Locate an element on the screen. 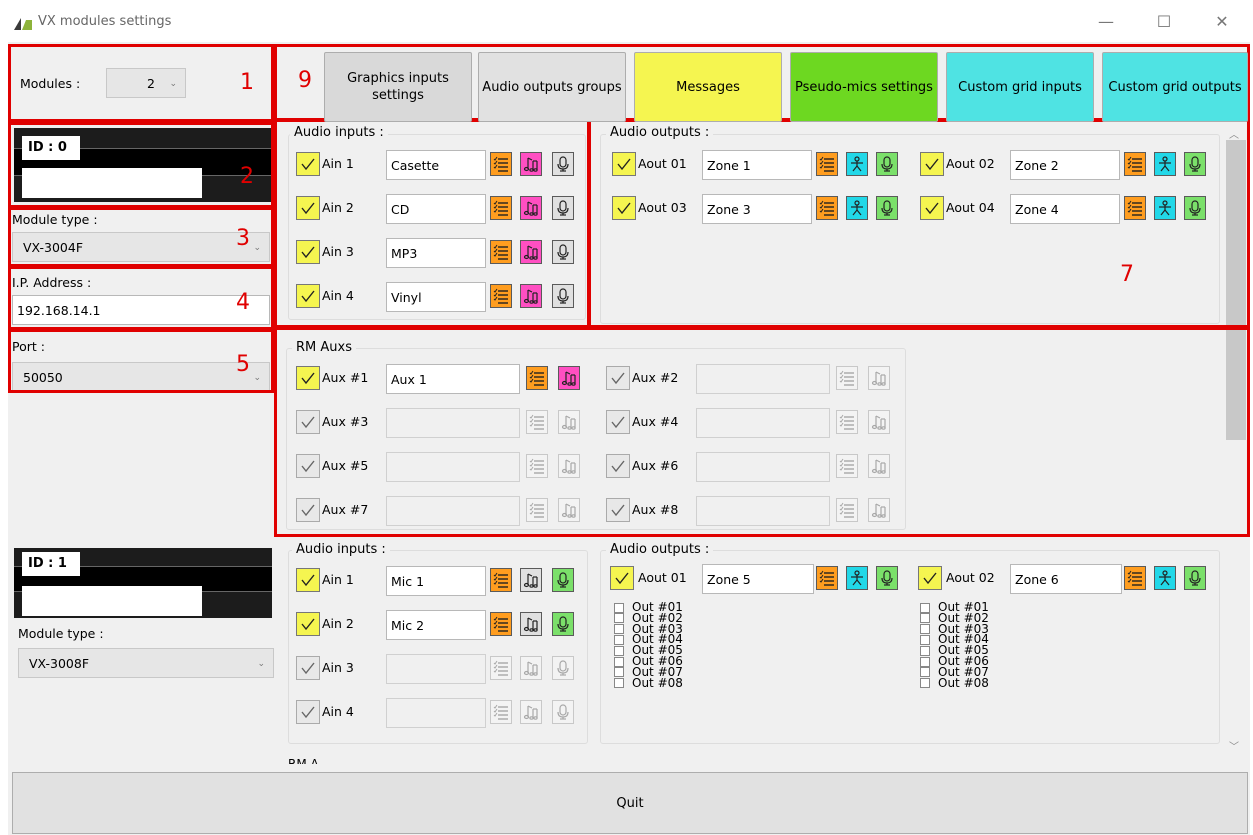  ain-1-name-input-2: Mic 1 is located at coordinates (436, 581).